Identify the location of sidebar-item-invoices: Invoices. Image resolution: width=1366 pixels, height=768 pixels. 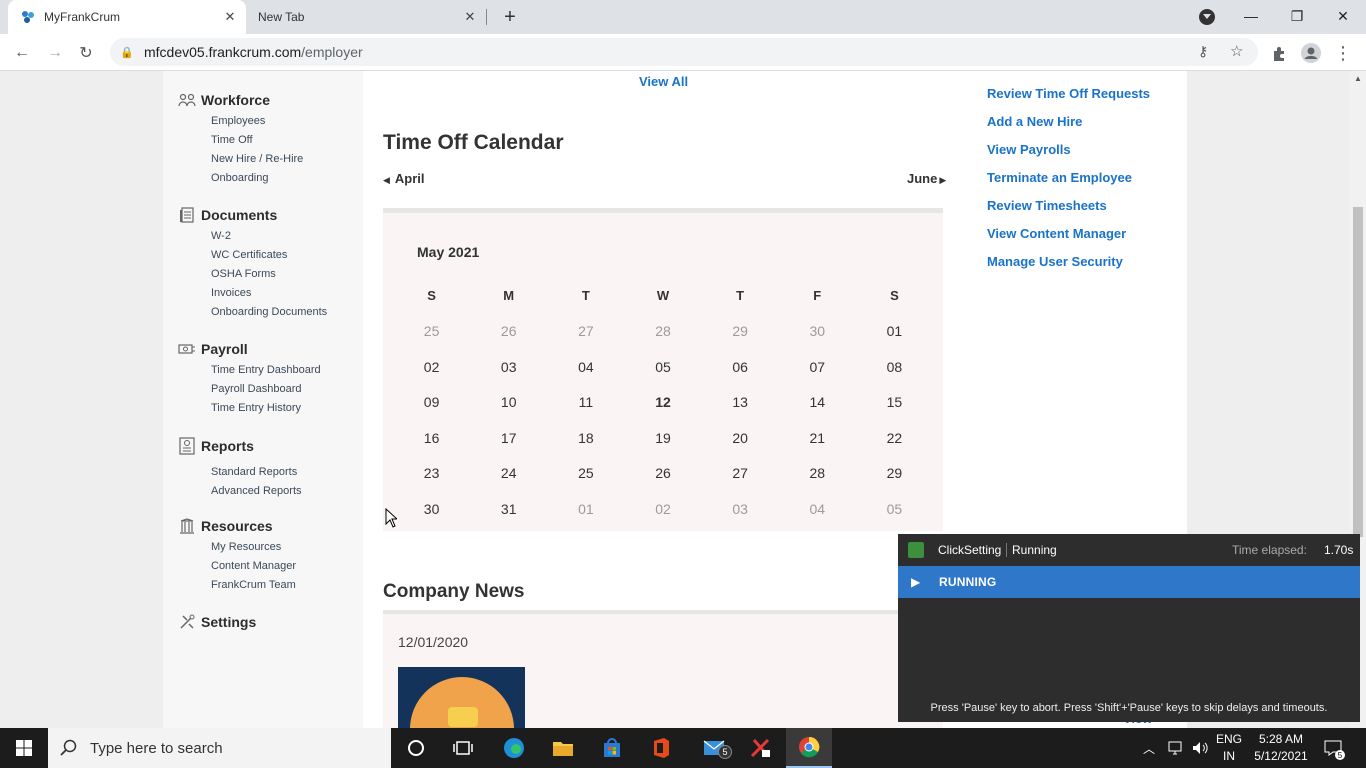
(269, 293).